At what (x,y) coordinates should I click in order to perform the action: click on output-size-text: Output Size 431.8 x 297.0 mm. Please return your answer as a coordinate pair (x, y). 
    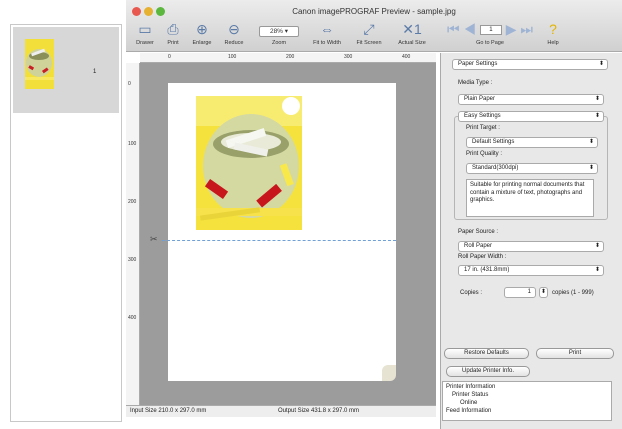
    Looking at the image, I should click on (319, 411).